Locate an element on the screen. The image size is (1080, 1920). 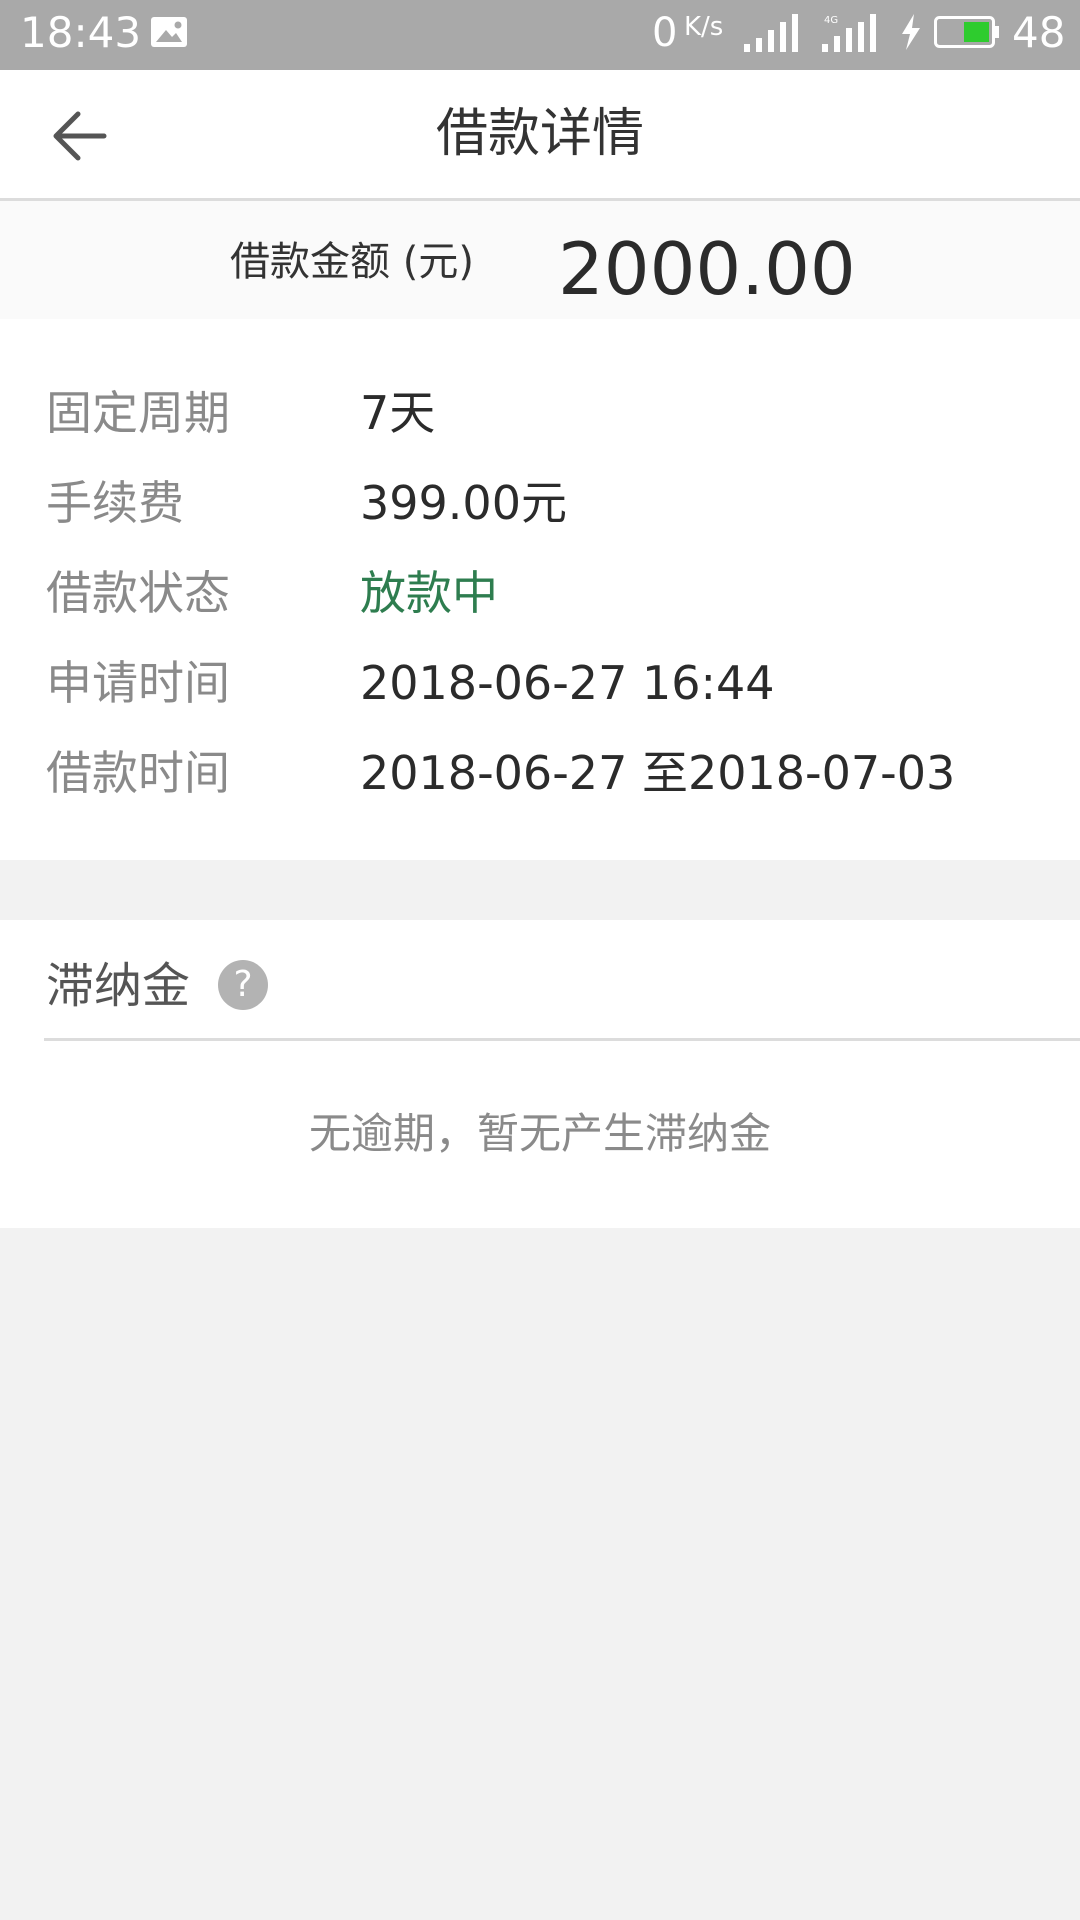
app-header: 借款详情 is located at coordinates (540, 135).